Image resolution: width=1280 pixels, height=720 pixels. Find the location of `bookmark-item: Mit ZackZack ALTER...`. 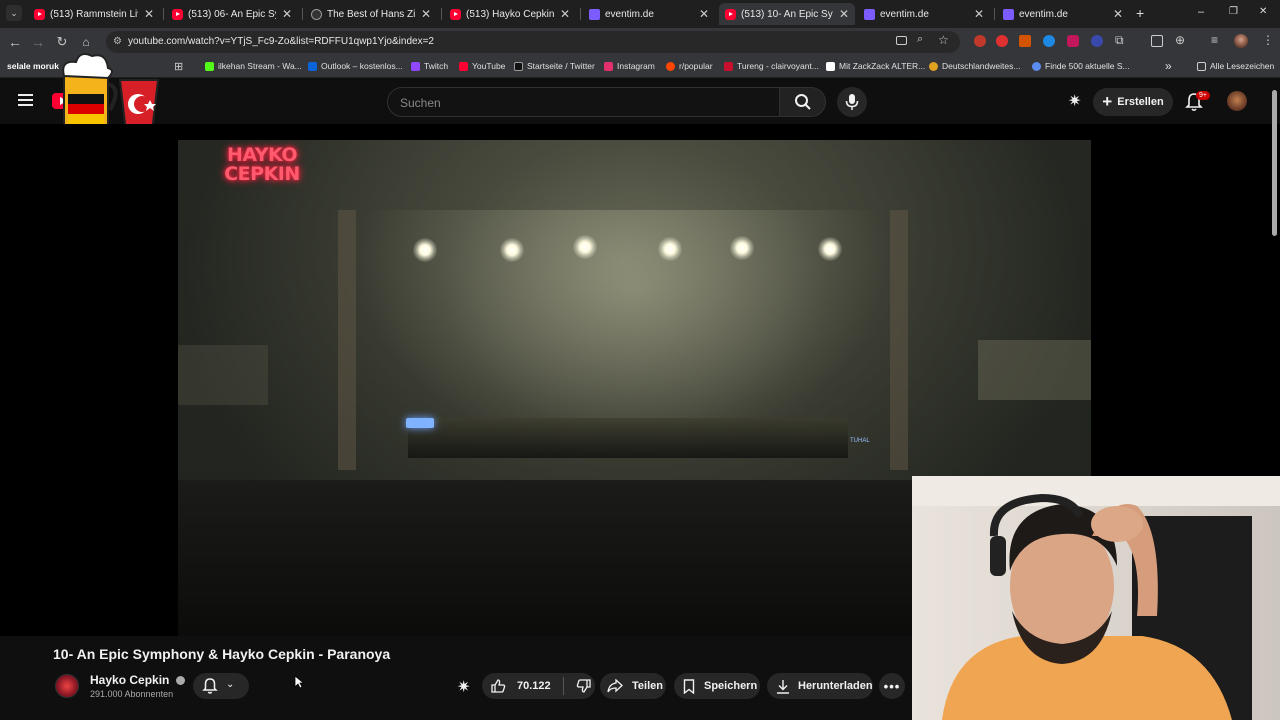

bookmark-item: Mit ZackZack ALTER... is located at coordinates (875, 66).